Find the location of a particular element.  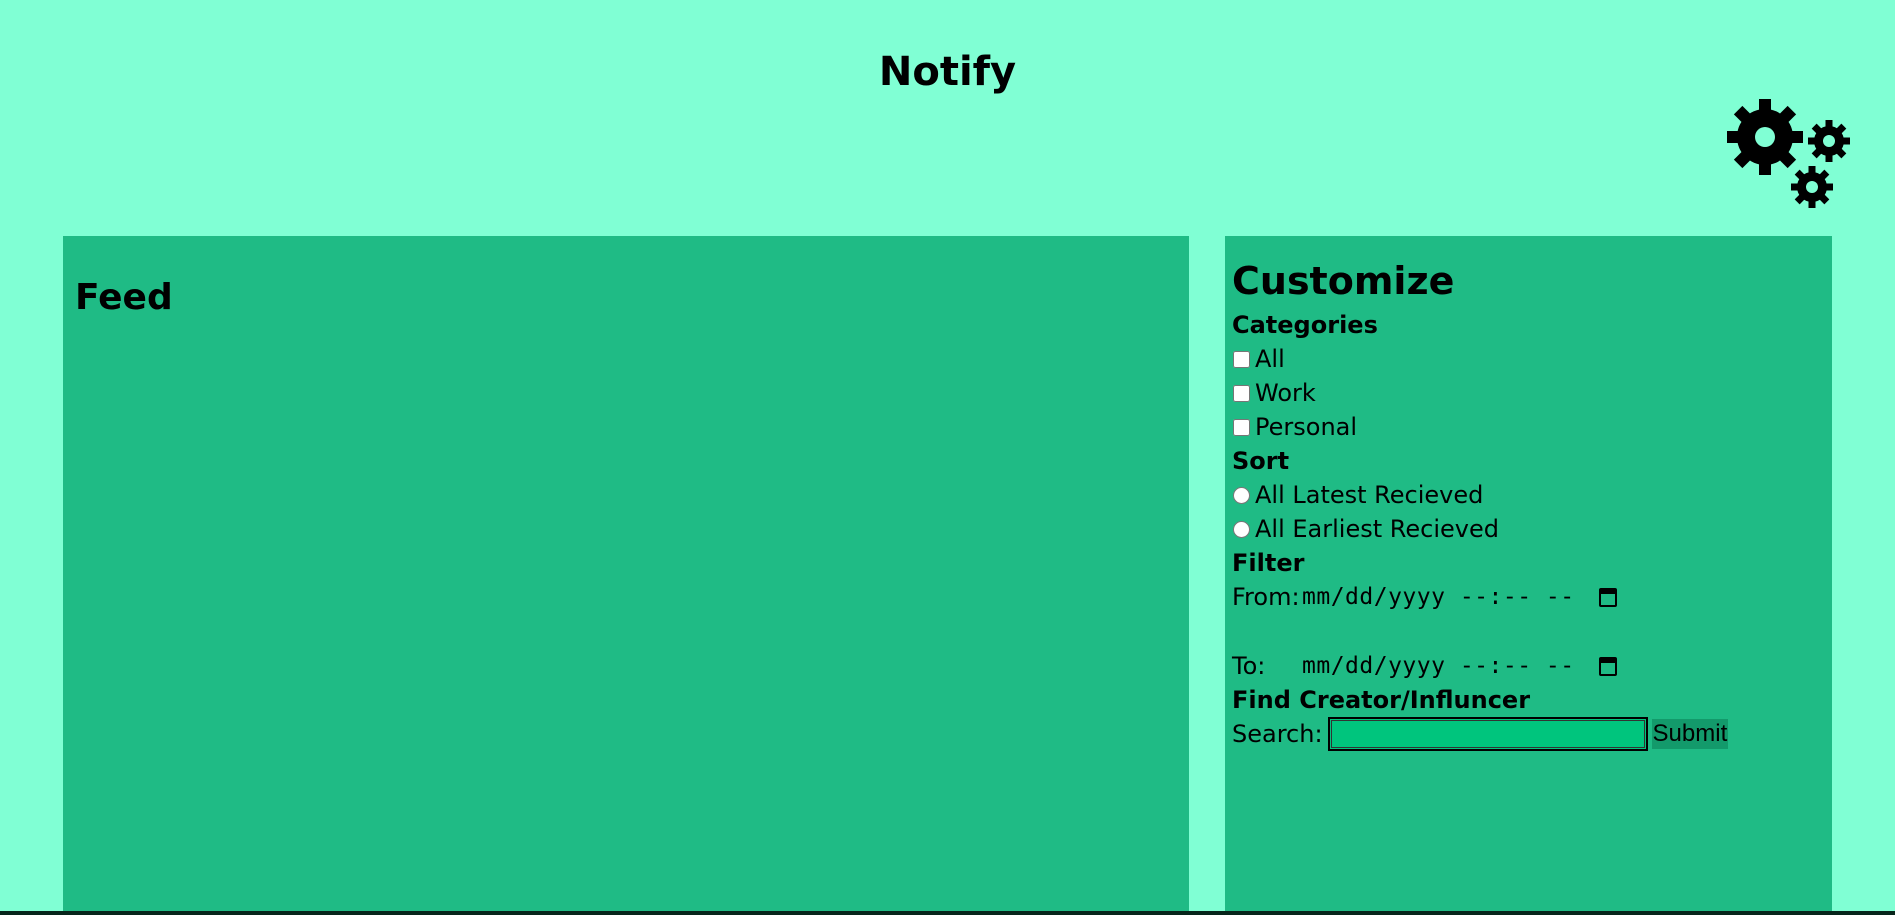

category-personal-label: Personal is located at coordinates (1306, 427).